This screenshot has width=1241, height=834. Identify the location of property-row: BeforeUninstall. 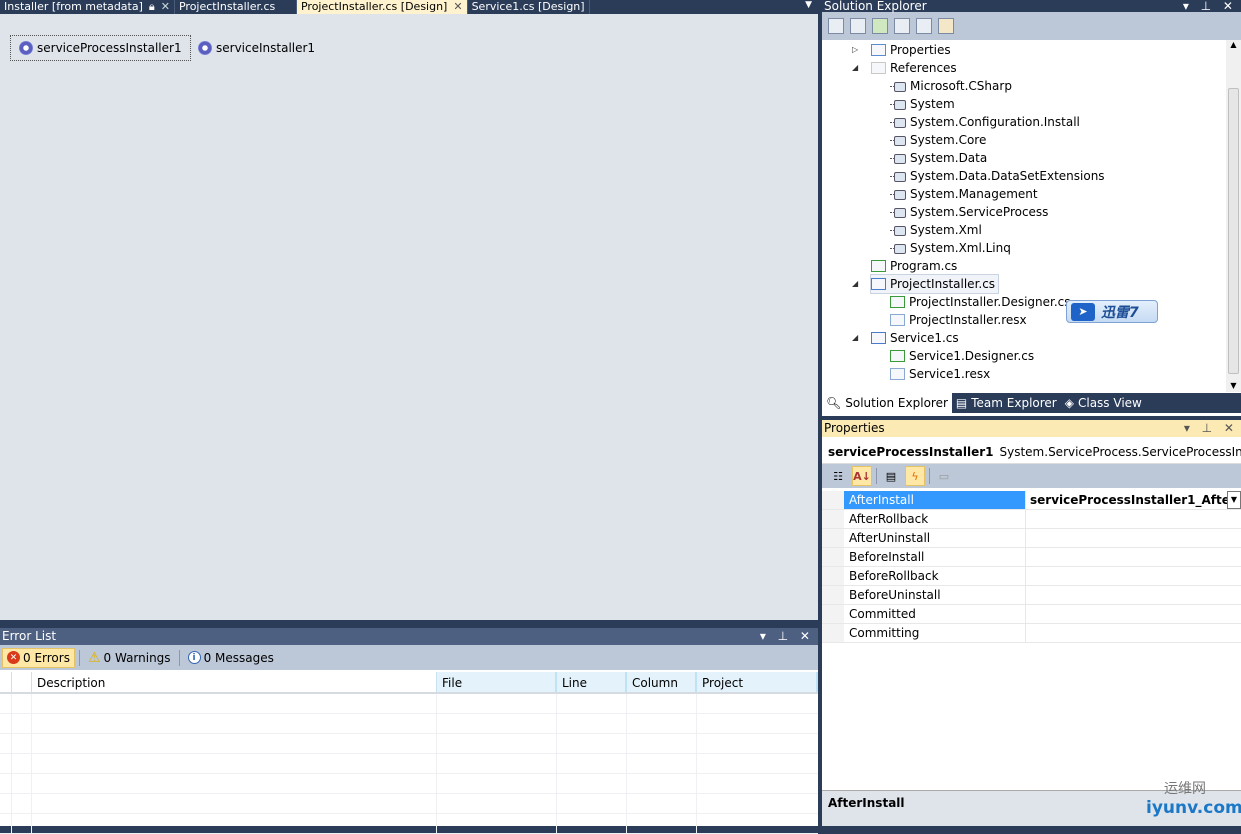
(1031, 595).